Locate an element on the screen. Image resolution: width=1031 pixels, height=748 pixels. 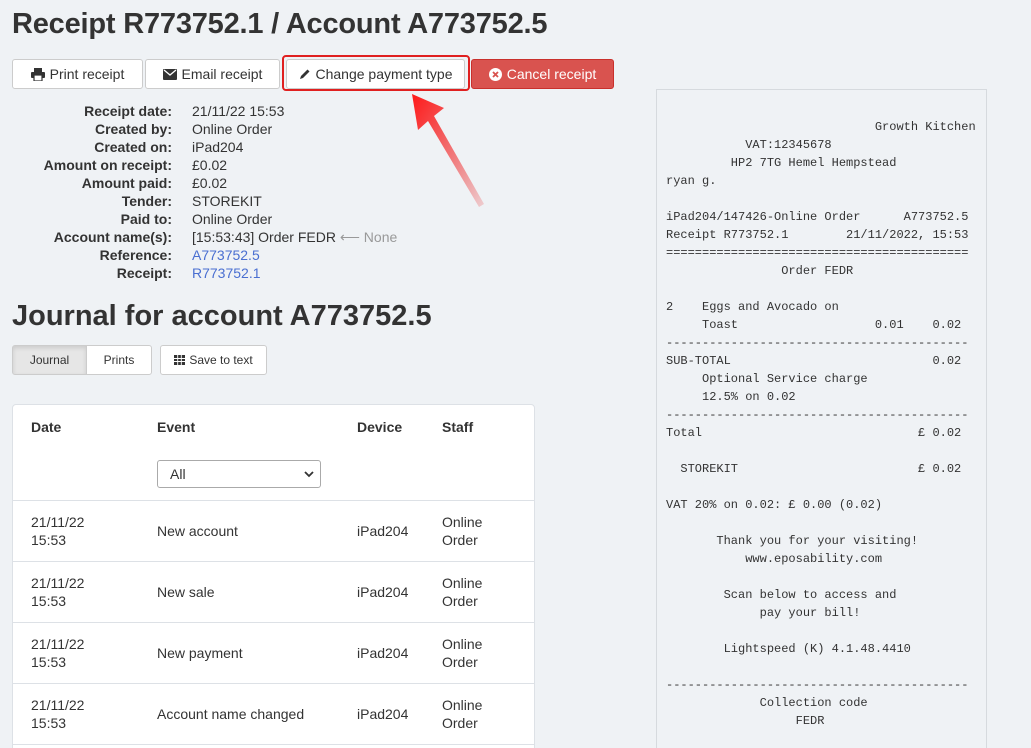
row-event: New payment is located at coordinates (200, 653).